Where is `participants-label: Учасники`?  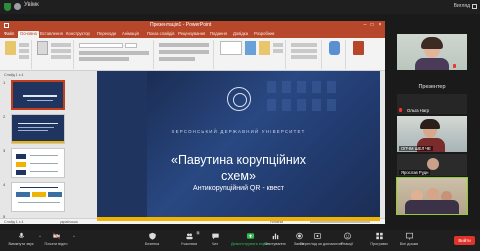
participants-label: Учасники is located at coordinates (189, 244).